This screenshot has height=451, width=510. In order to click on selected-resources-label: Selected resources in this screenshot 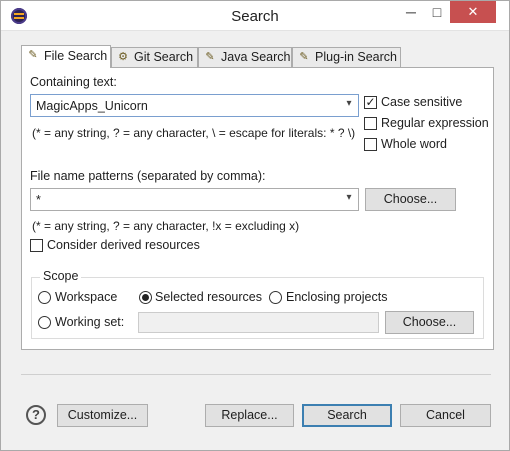, I will do `click(209, 297)`.